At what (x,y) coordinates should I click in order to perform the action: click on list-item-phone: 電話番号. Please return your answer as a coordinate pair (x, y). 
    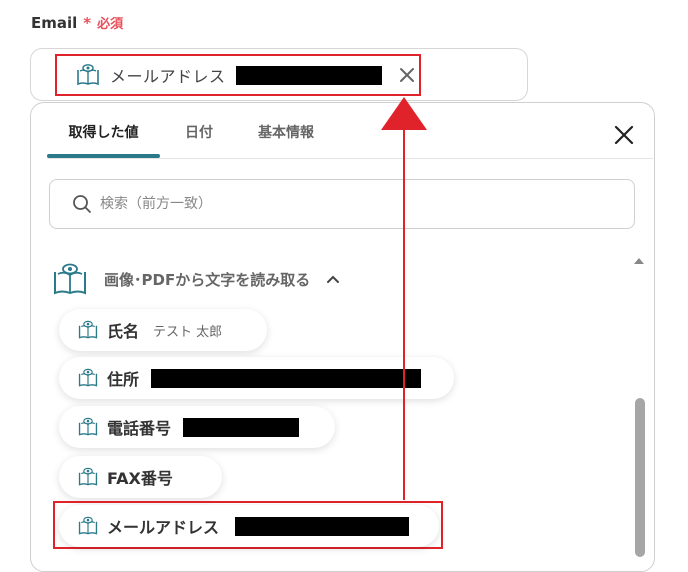
    Looking at the image, I should click on (197, 427).